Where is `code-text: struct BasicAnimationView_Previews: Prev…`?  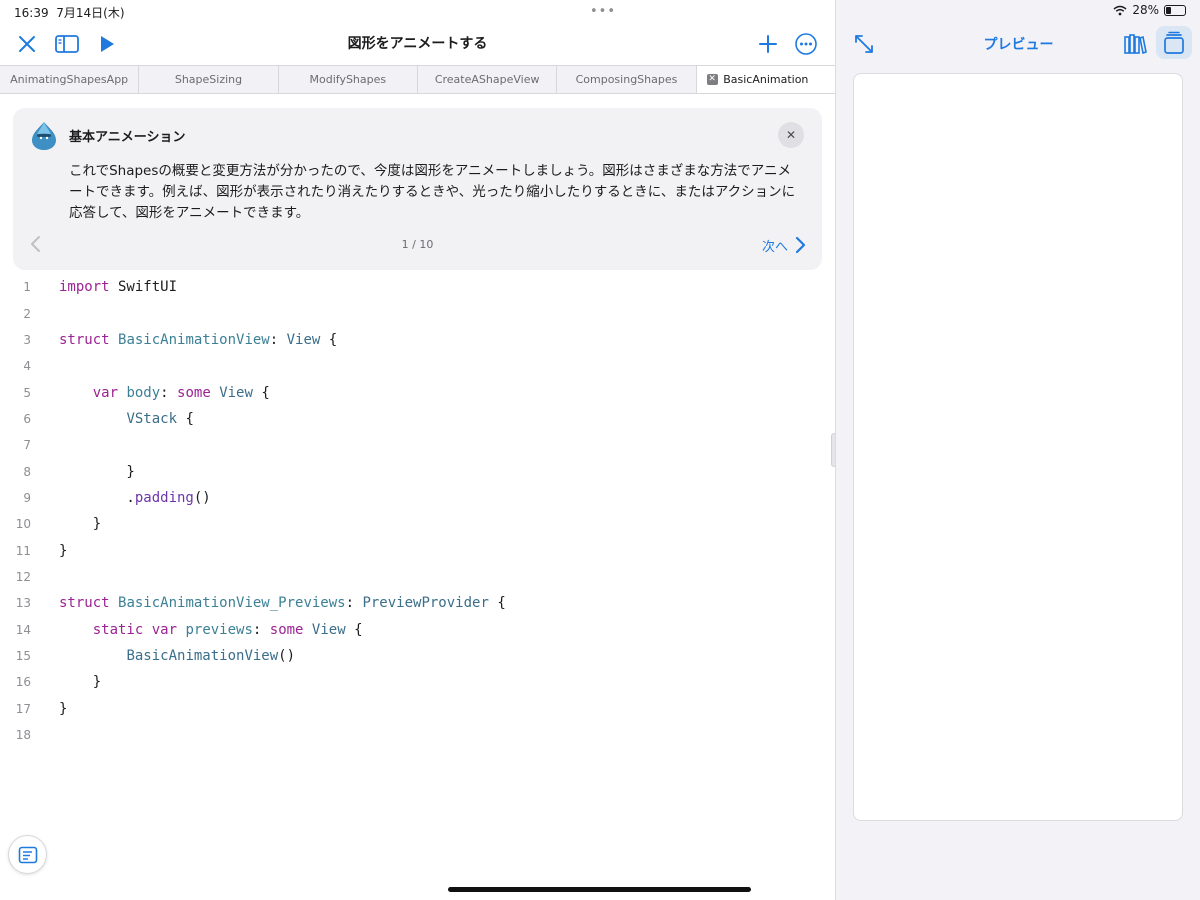
code-text: struct BasicAnimationView_Previews: Prev… is located at coordinates (282, 603).